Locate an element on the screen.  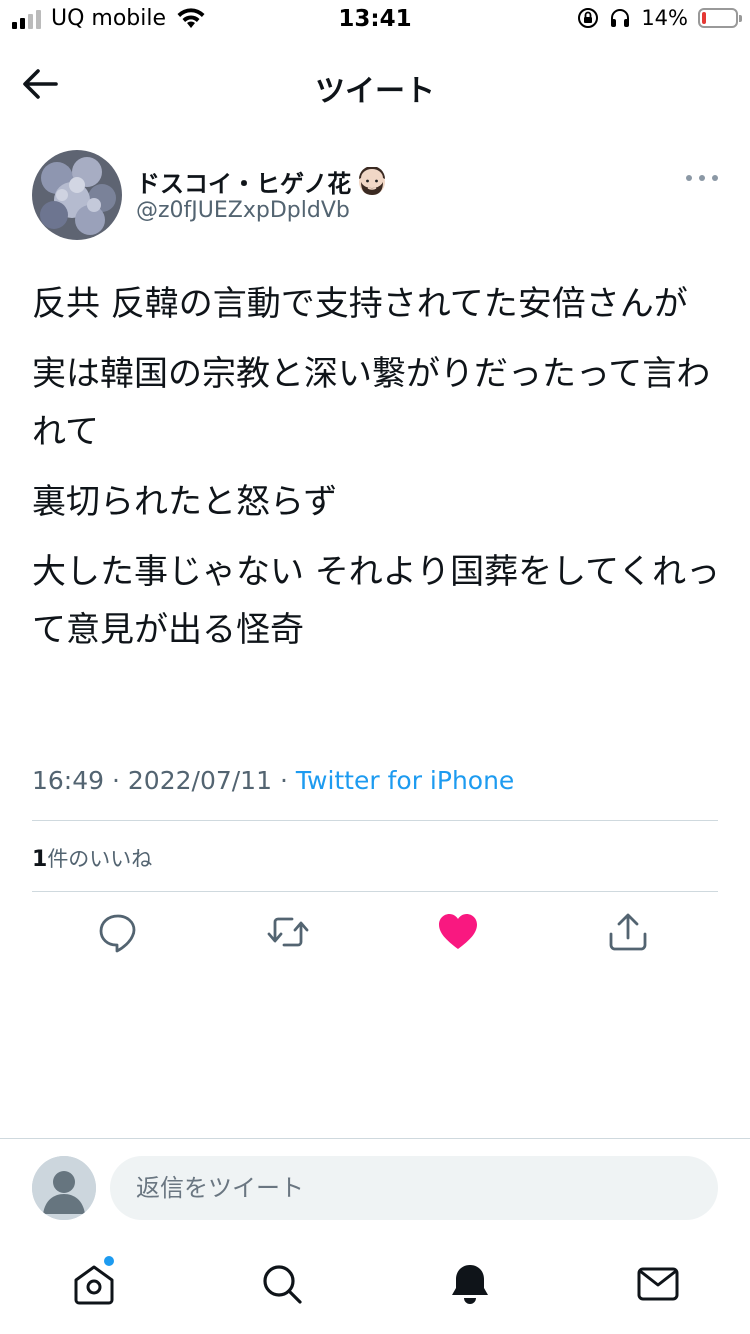
tweet-actions is located at coordinates (375, 935).